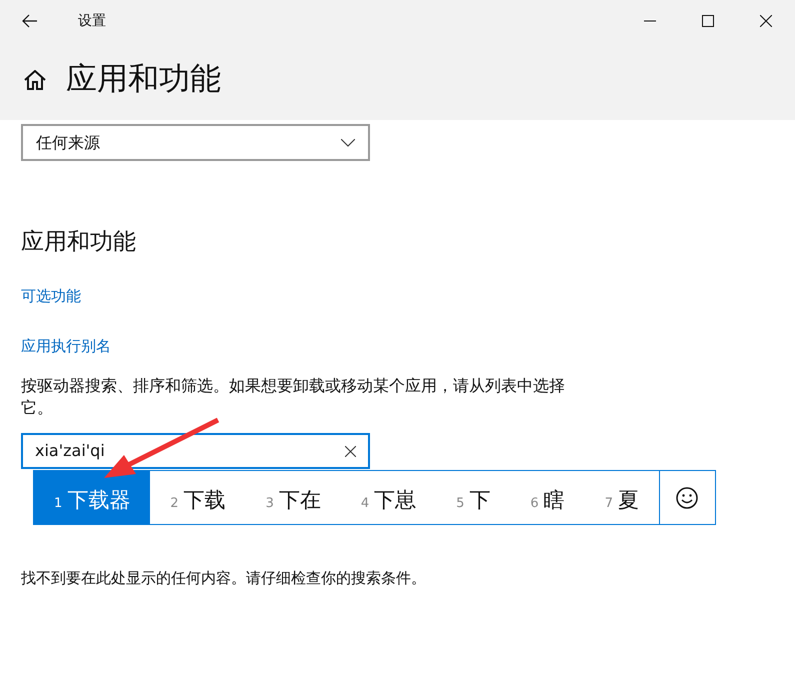  Describe the element at coordinates (205, 500) in the screenshot. I see `candidate-text: 下载` at that location.